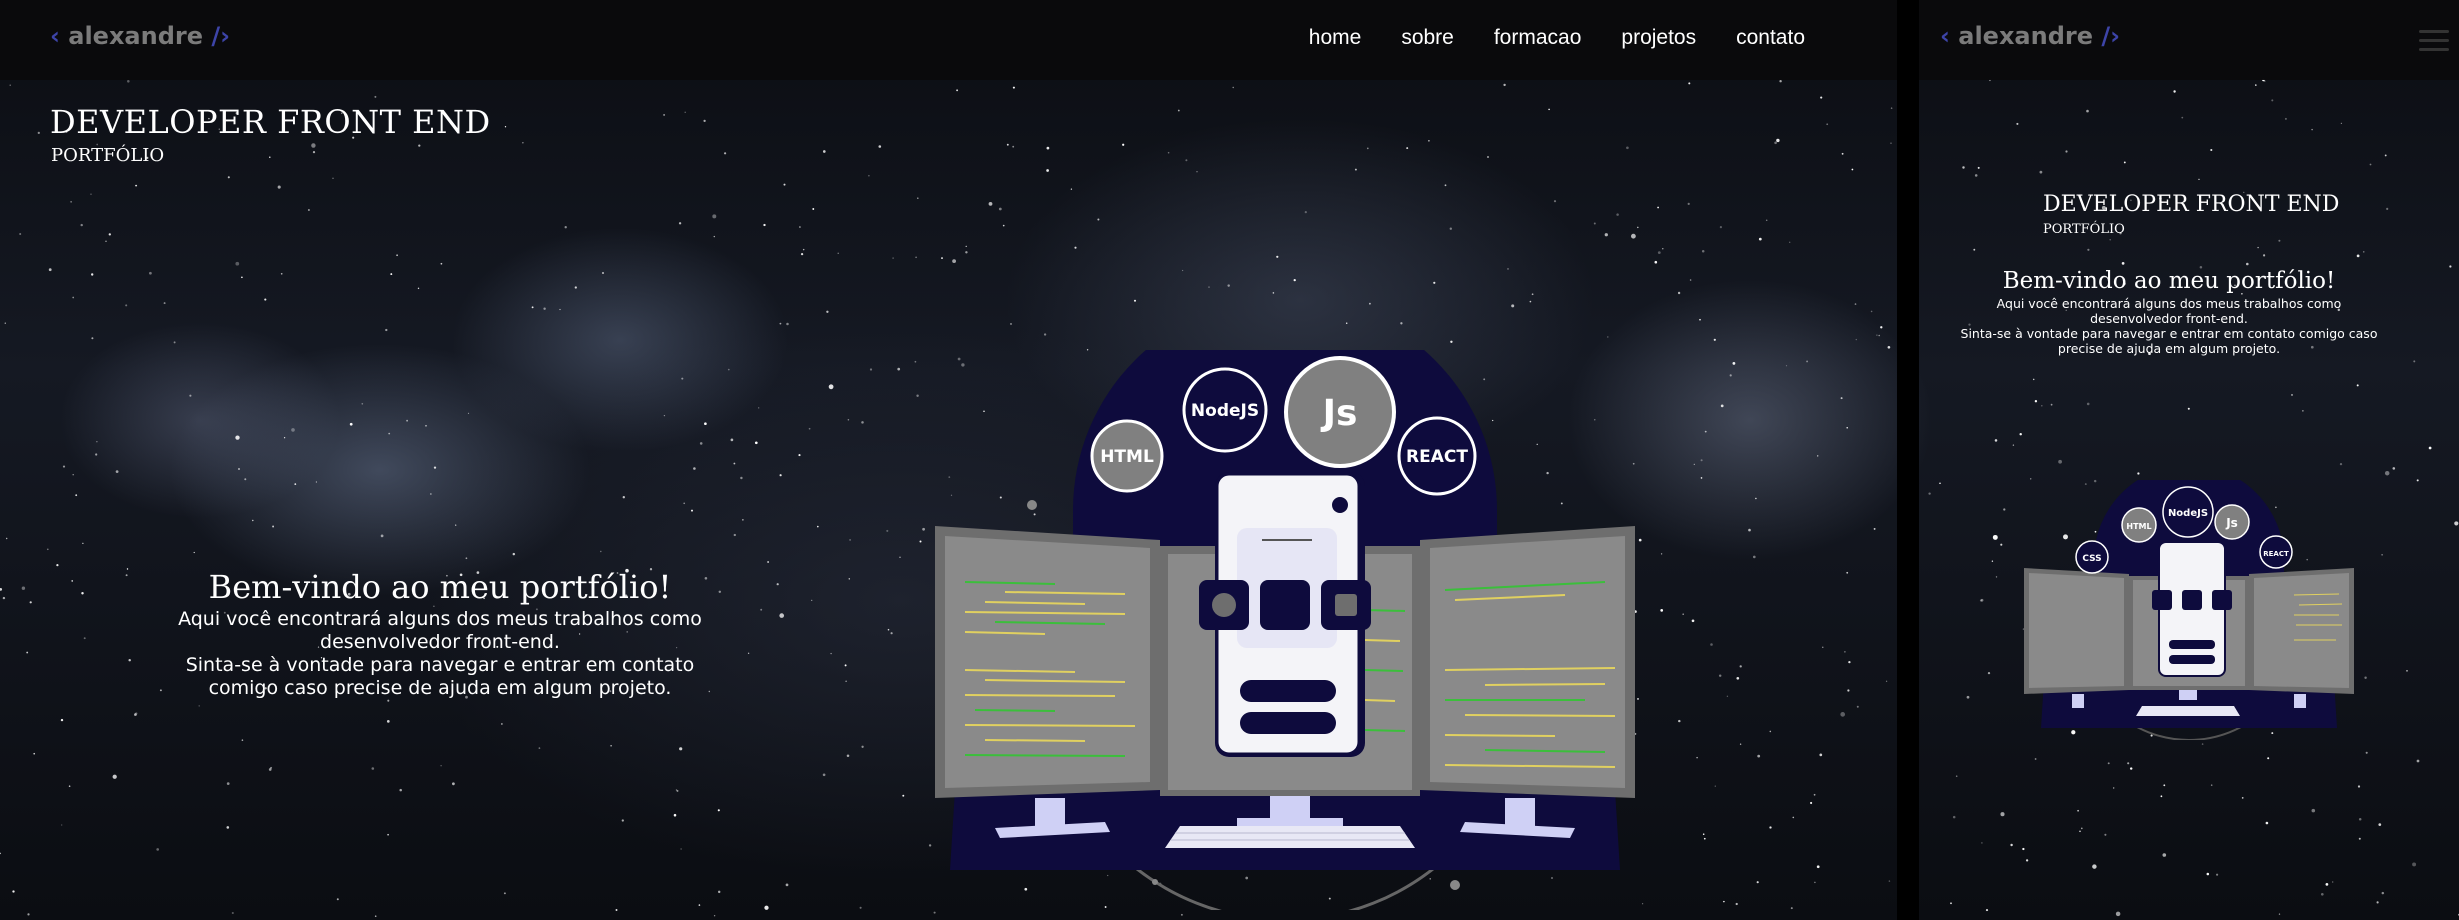  What do you see at coordinates (270, 122) in the screenshot?
I see `hero-title: DEVELOPER FRONT END` at bounding box center [270, 122].